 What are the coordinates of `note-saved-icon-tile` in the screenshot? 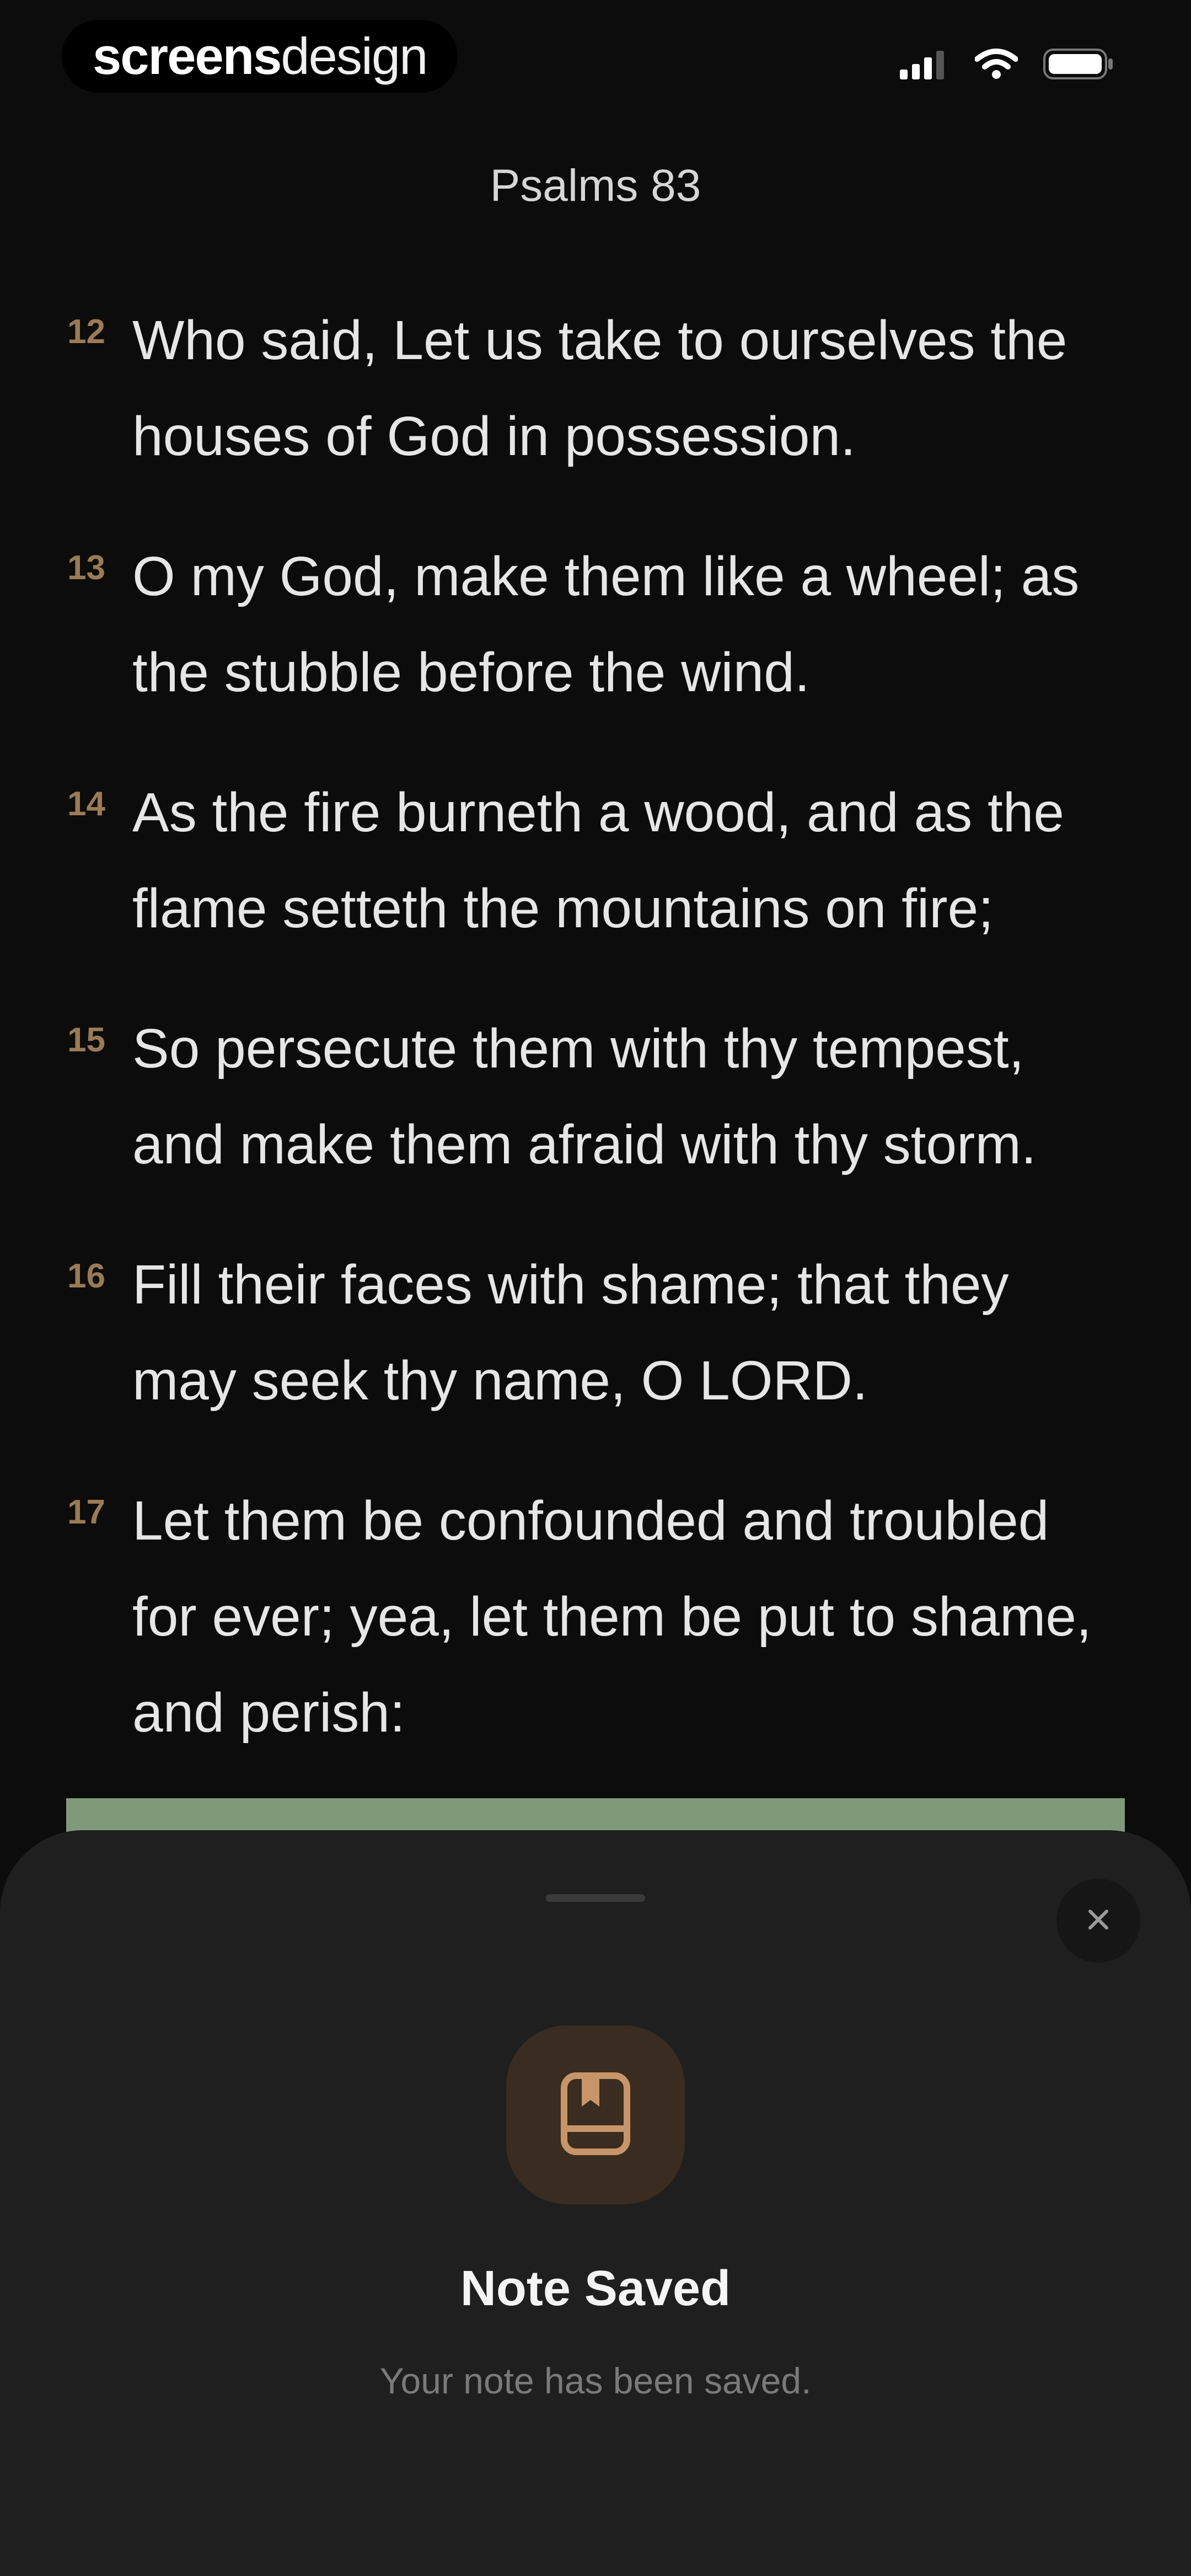 It's located at (595, 2114).